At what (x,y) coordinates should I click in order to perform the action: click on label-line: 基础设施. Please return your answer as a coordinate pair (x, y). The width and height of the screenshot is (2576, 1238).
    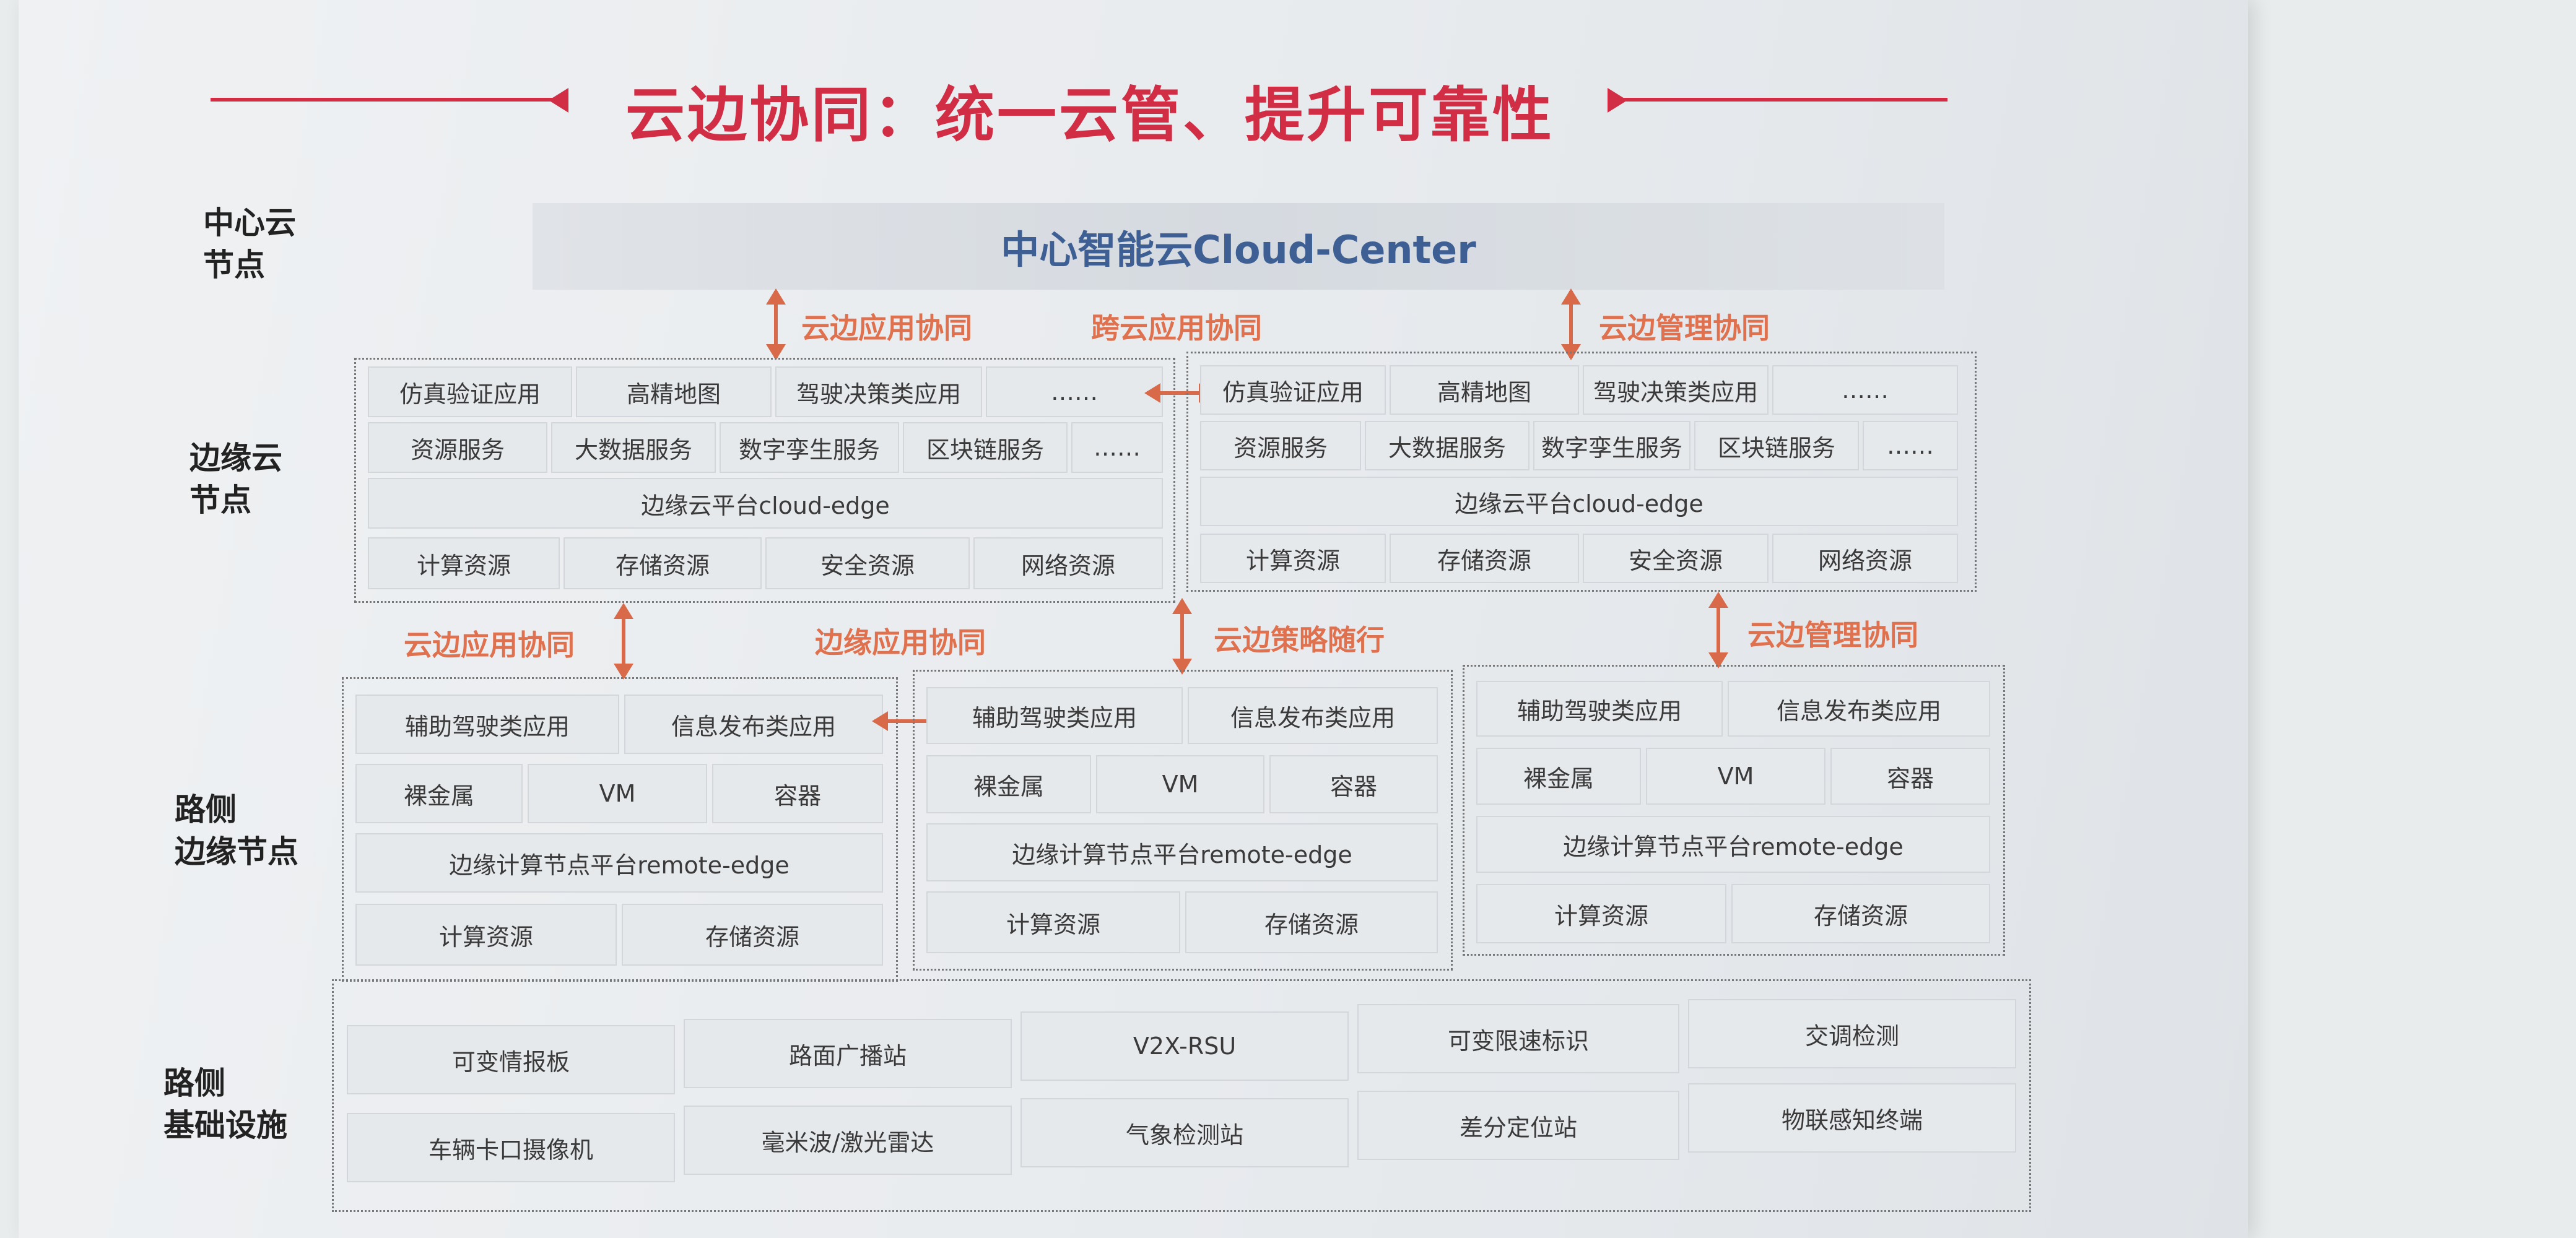
    Looking at the image, I should click on (225, 1125).